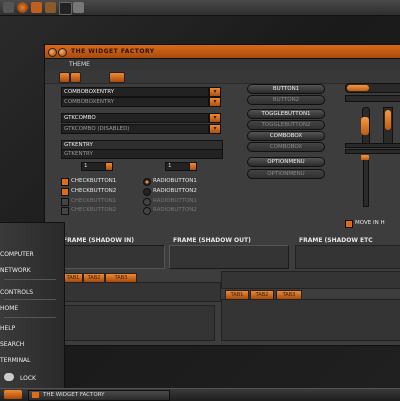 Image resolution: width=400 pixels, height=401 pixels. Describe the element at coordinates (109, 166) in the screenshot. I see `spin1-arrows` at that location.